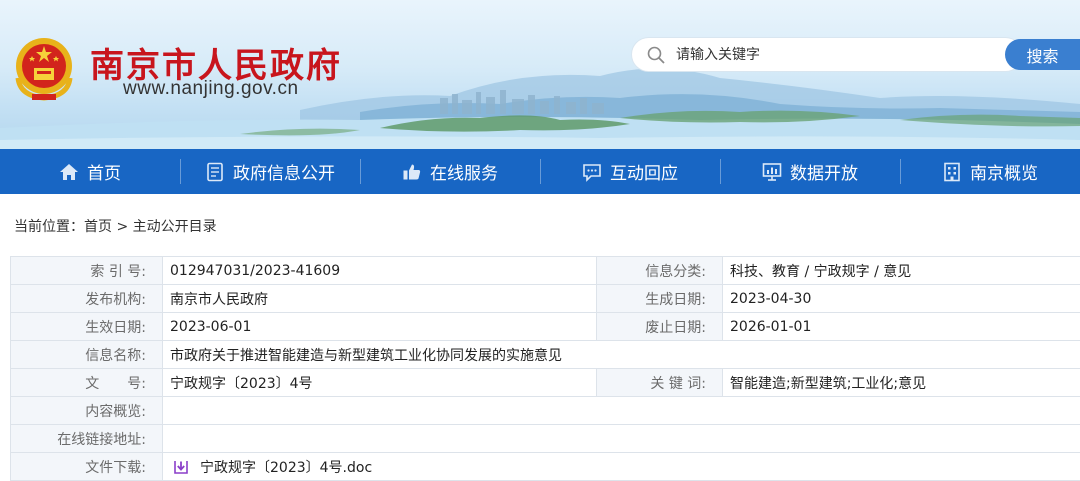  I want to click on table-row: 信息名称: 市政府关于推进智能建造与新型建筑工业化协同发展的实施意见, so click(545, 355).